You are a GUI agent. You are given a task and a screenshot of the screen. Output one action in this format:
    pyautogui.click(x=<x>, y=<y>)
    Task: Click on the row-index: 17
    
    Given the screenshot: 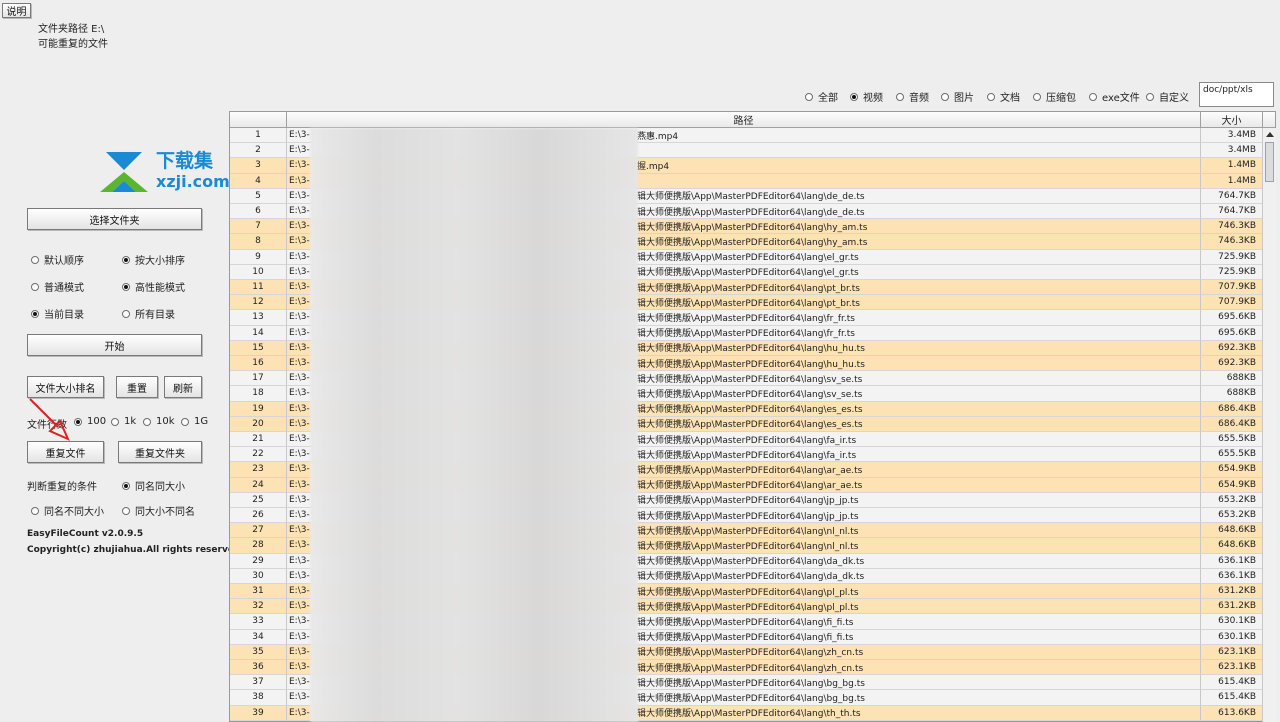 What is the action you would take?
    pyautogui.click(x=258, y=379)
    